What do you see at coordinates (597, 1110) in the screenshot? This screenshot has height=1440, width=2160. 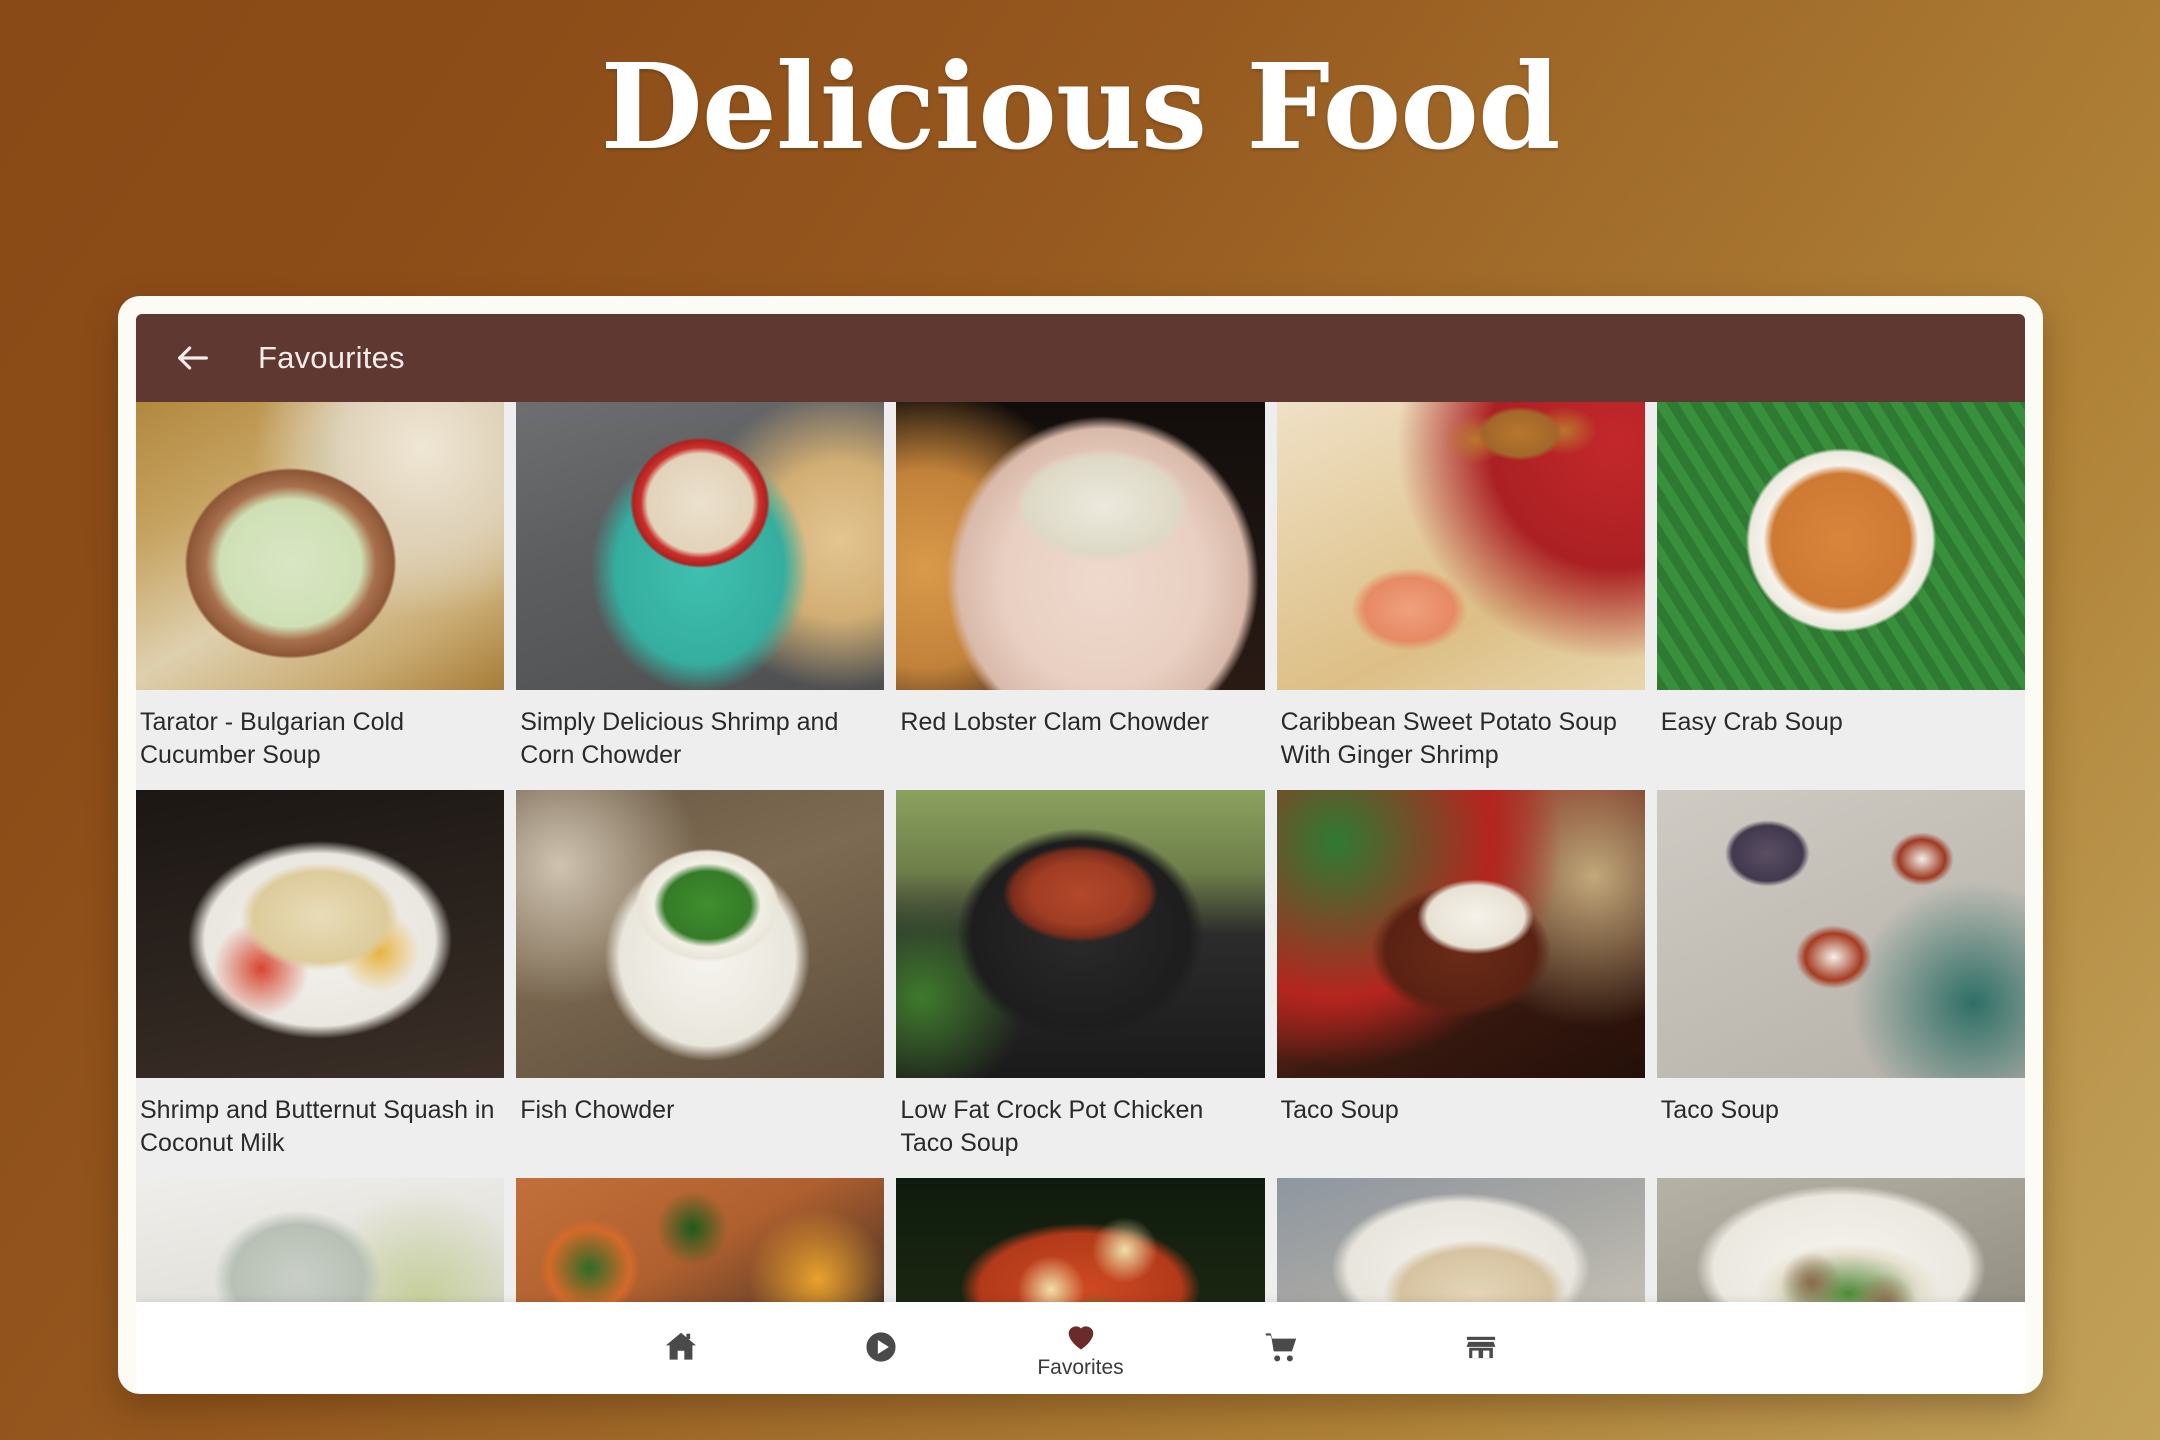 I see `recipe-title: Fish Chowder` at bounding box center [597, 1110].